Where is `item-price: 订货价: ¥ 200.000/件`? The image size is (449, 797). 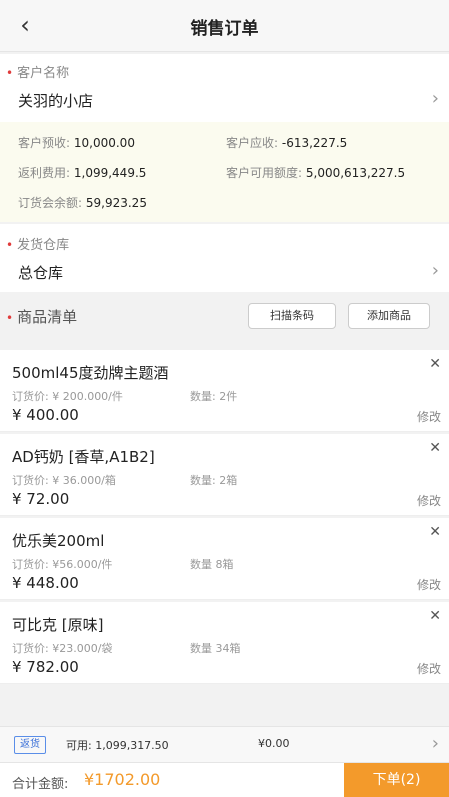
item-price: 订货价: ¥ 200.000/件 is located at coordinates (67, 396).